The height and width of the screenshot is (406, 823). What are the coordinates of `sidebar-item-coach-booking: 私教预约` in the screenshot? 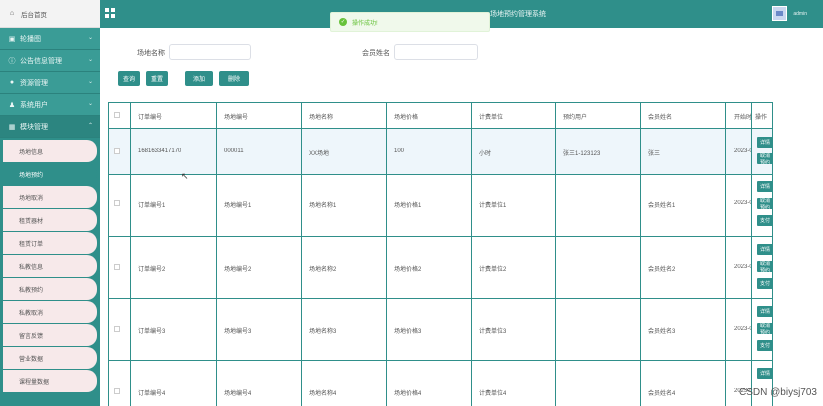 It's located at (50, 289).